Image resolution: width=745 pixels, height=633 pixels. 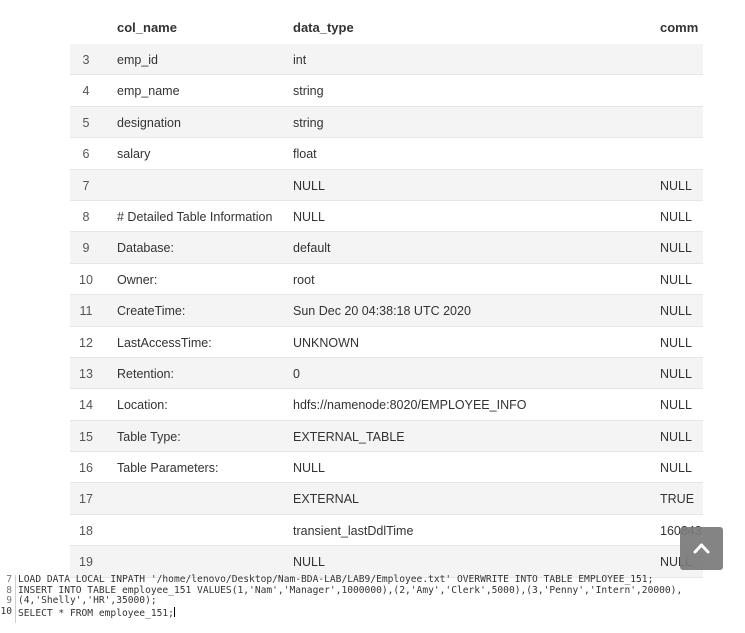 What do you see at coordinates (149, 436) in the screenshot?
I see `cell-col-name: Table Type:` at bounding box center [149, 436].